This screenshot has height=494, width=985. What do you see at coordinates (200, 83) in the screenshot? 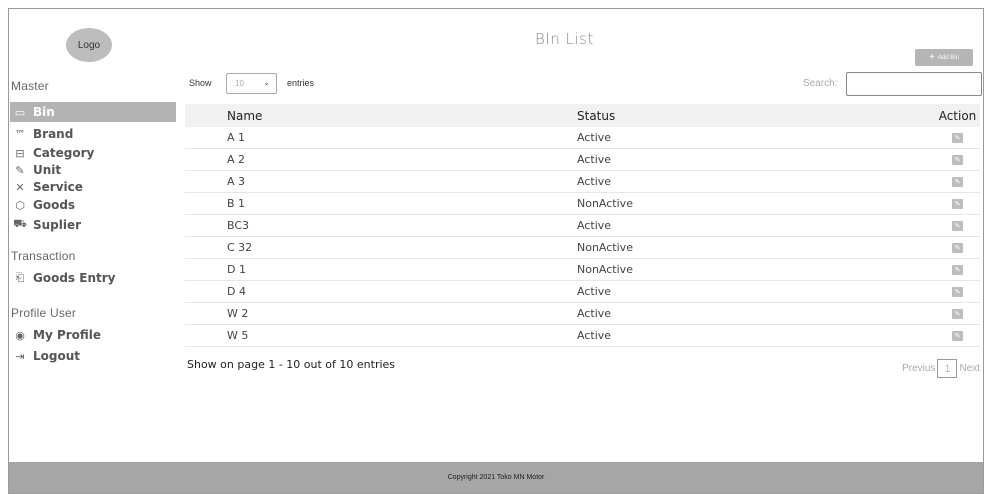
I see `show-label: Show` at bounding box center [200, 83].